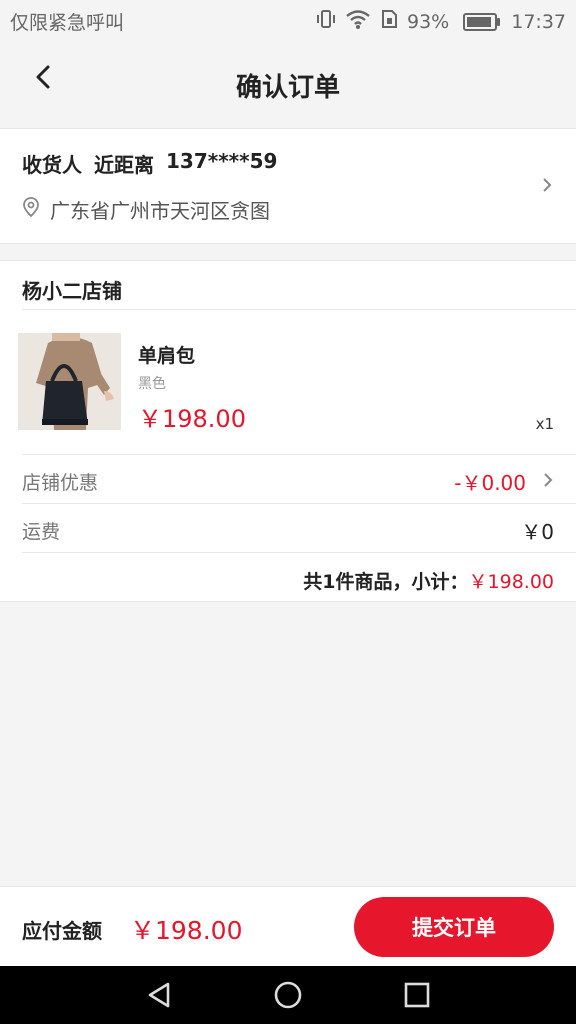  Describe the element at coordinates (167, 356) in the screenshot. I see `product-title: 单肩包` at that location.